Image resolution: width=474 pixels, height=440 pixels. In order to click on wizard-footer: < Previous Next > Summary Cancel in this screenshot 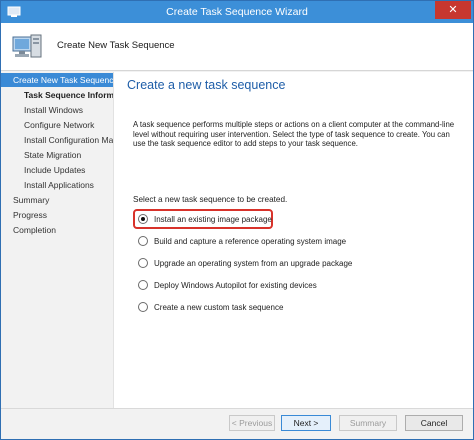, I will do `click(237, 423)`.